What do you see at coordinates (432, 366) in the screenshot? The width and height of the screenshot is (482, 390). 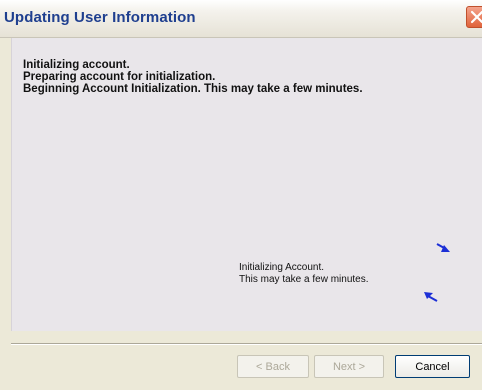 I see `cancel-button: Cancel` at bounding box center [432, 366].